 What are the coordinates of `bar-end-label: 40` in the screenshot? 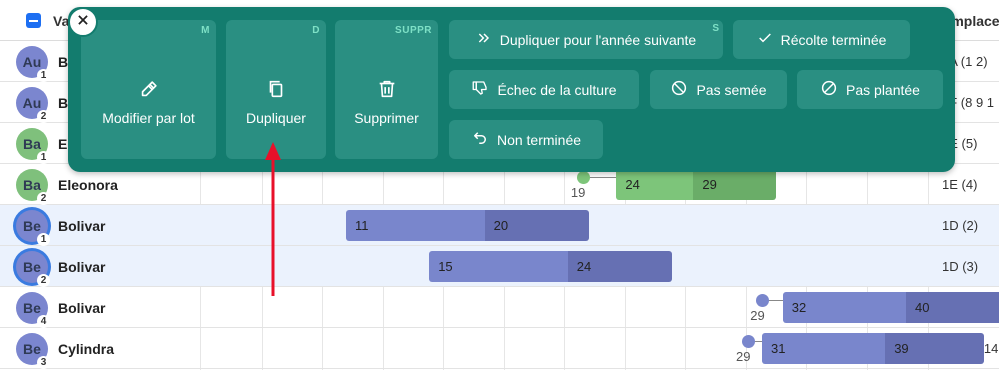 It's located at (952, 307).